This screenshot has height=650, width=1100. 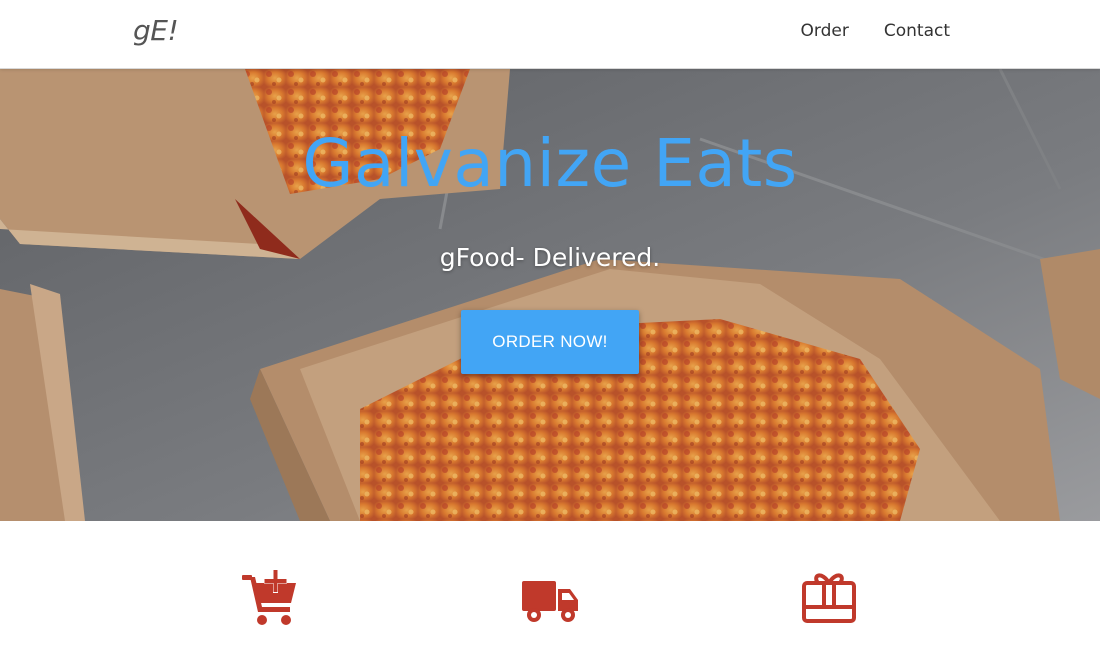 What do you see at coordinates (550, 257) in the screenshot?
I see `hero-subtitle: gFood- Delivered.` at bounding box center [550, 257].